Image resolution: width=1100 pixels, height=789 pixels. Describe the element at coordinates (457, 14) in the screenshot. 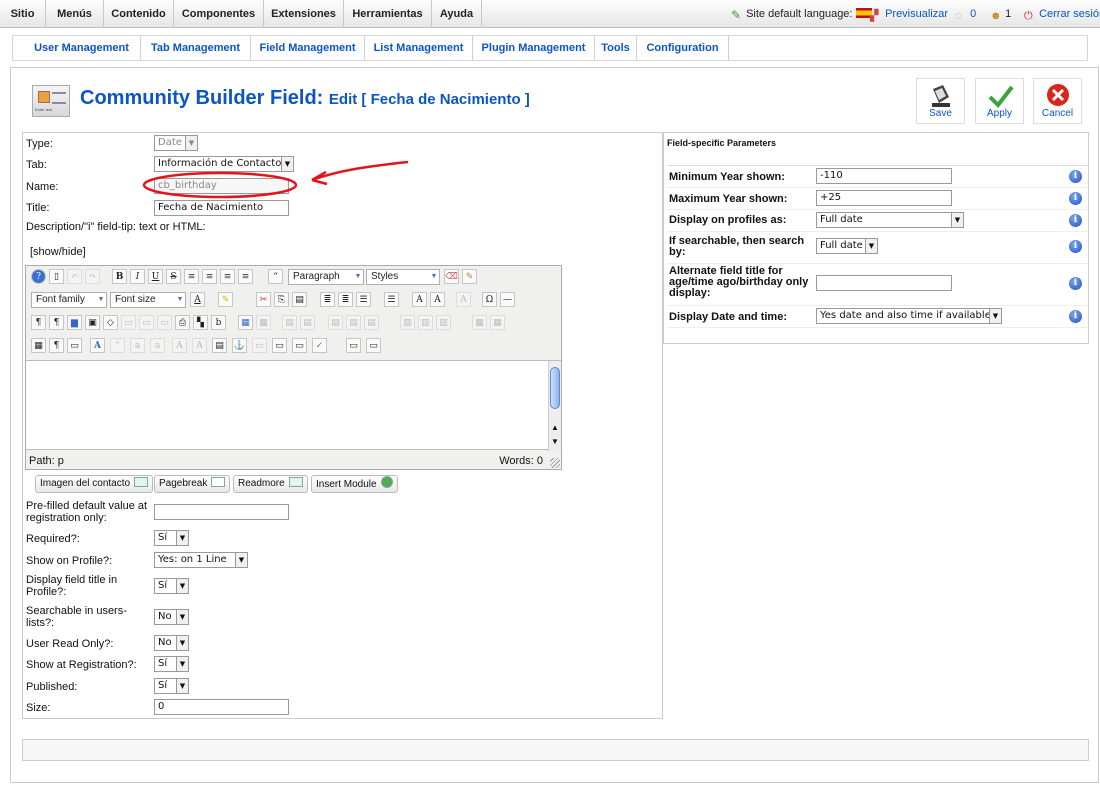

I see `menu-ayuda: Ayuda` at that location.